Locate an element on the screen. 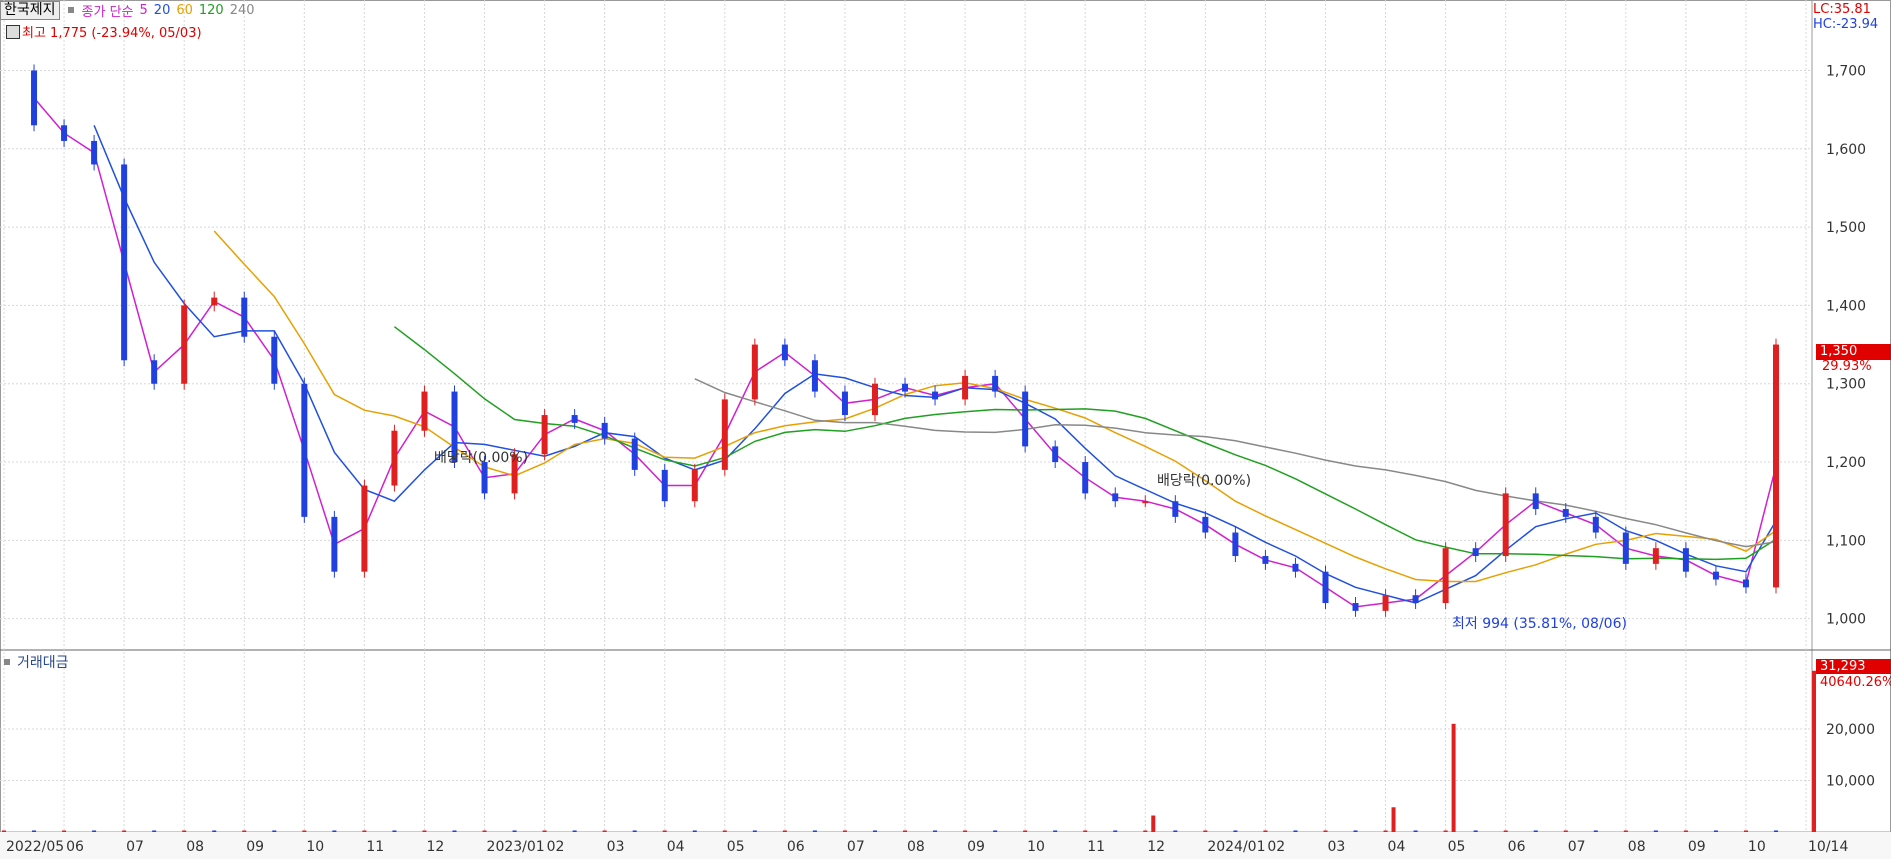 Image resolution: width=1891 pixels, height=859 pixels. stock-name: 한국제지 is located at coordinates (30, 10).